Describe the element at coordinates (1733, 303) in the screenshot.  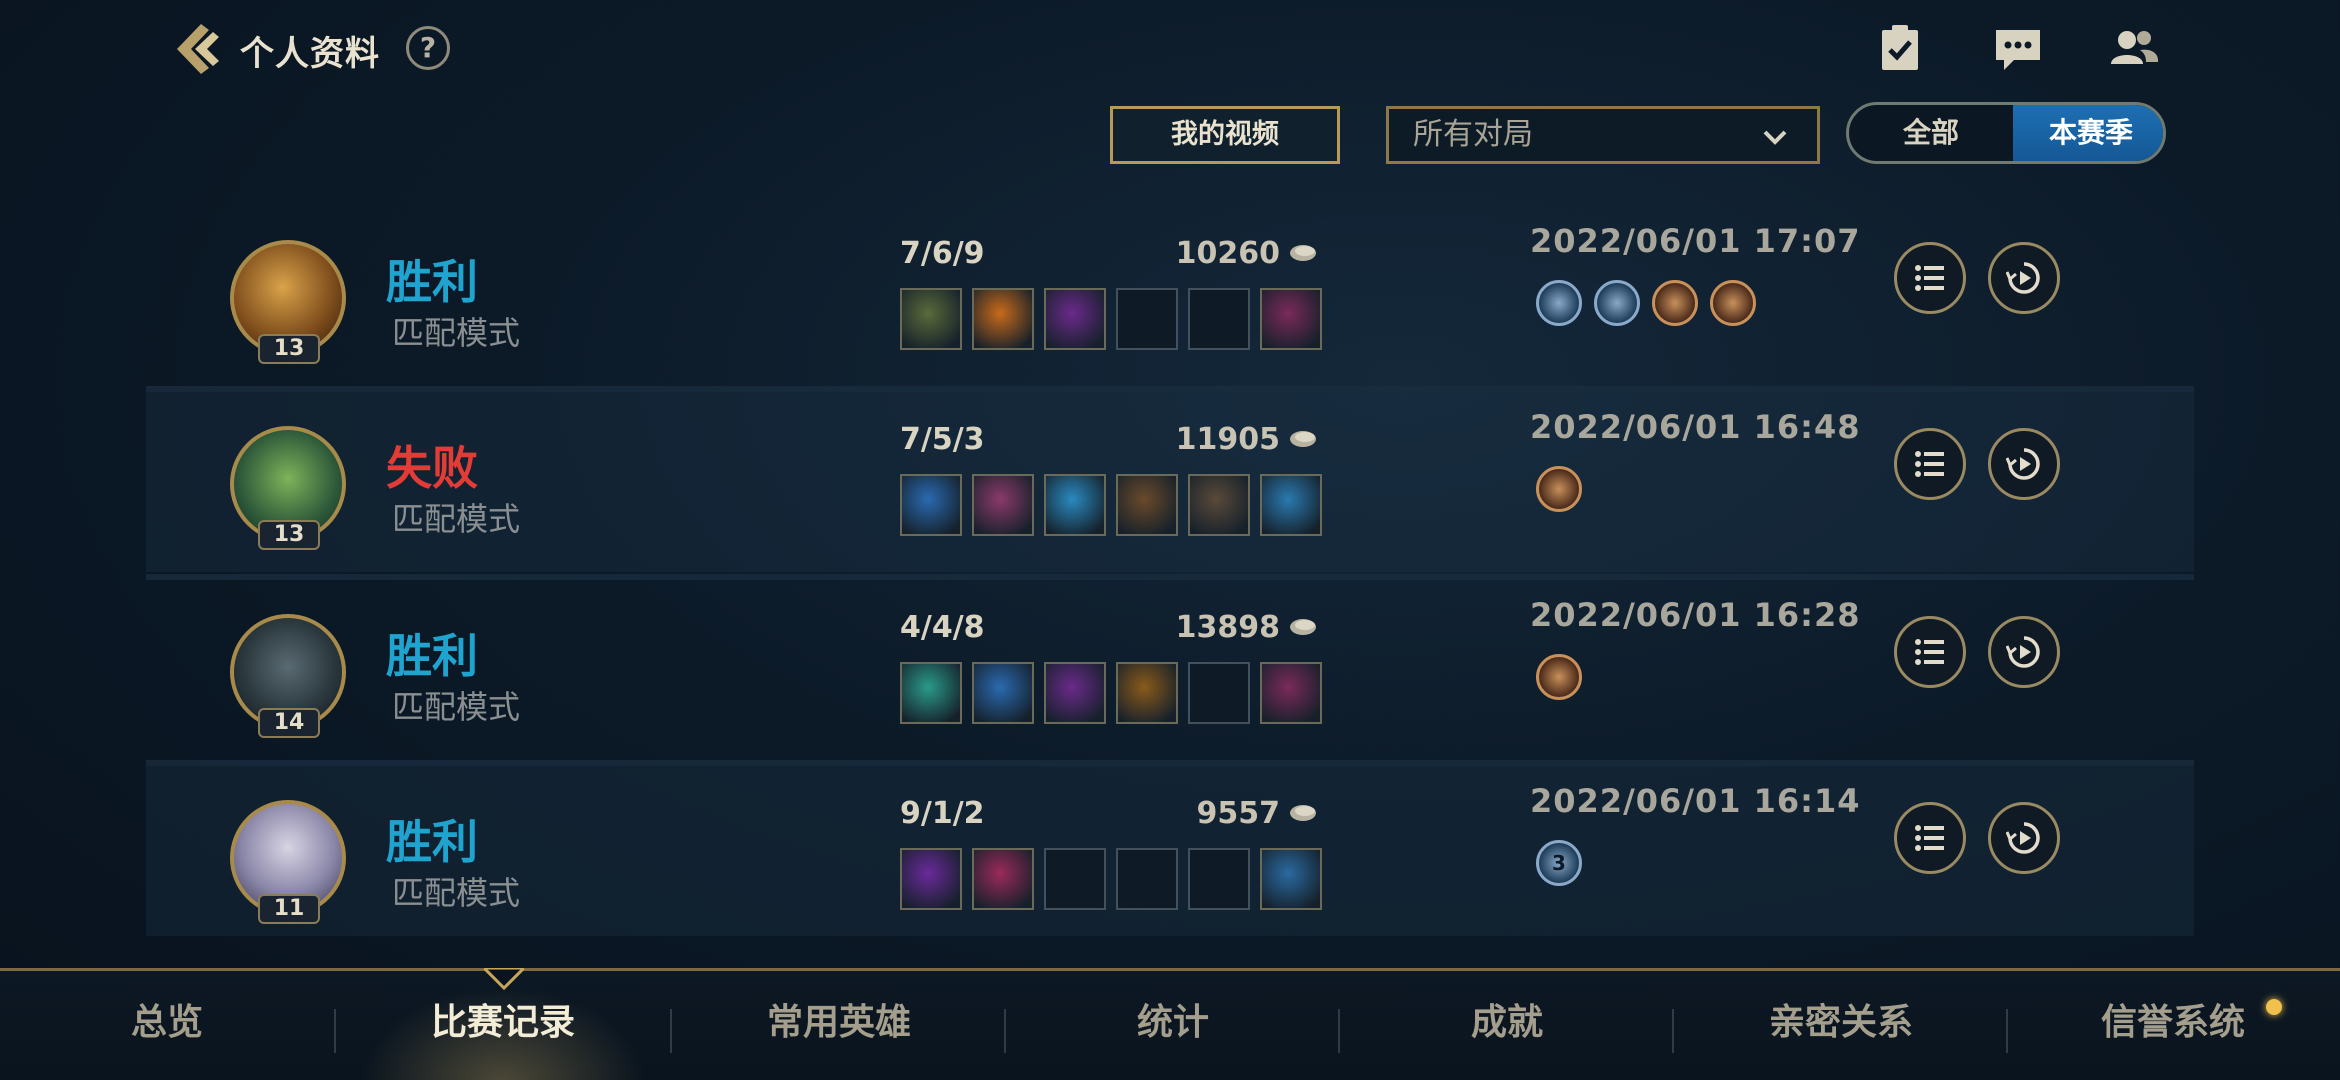
I see `flame-badge` at that location.